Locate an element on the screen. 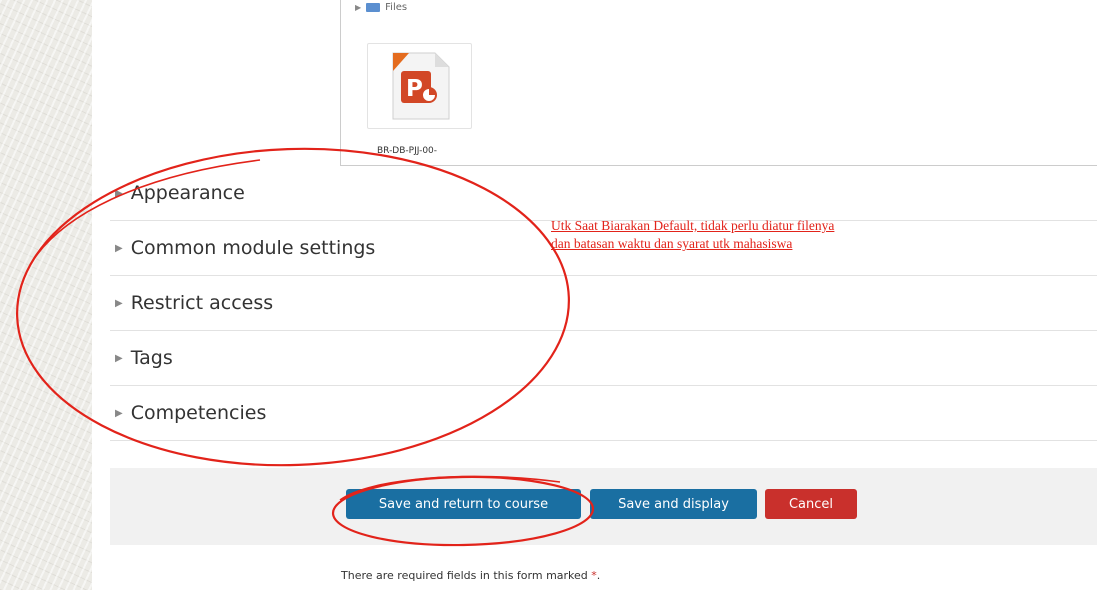 The width and height of the screenshot is (1097, 590). section-tags: ▶ Tags is located at coordinates (603, 358).